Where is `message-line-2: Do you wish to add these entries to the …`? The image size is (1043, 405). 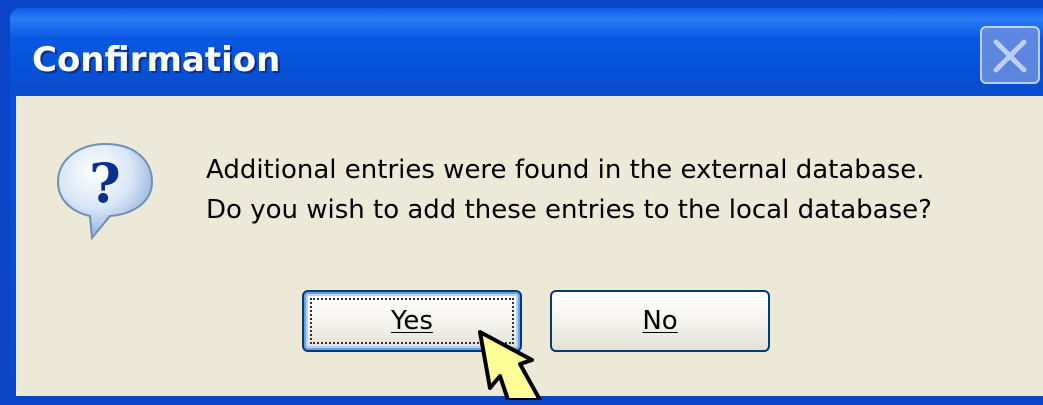
message-line-2: Do you wish to add these entries to the … is located at coordinates (569, 210).